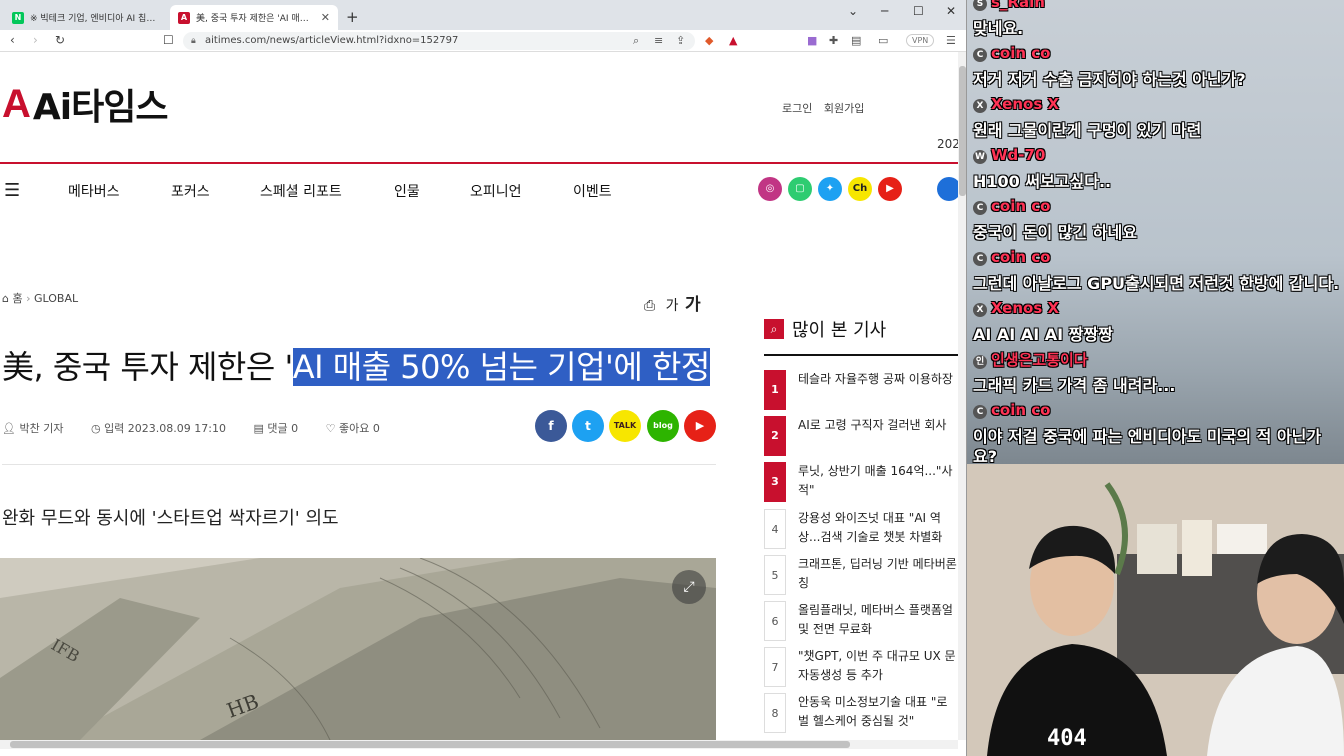 This screenshot has height=756, width=1344. I want to click on new-tab-button: +, so click(352, 17).